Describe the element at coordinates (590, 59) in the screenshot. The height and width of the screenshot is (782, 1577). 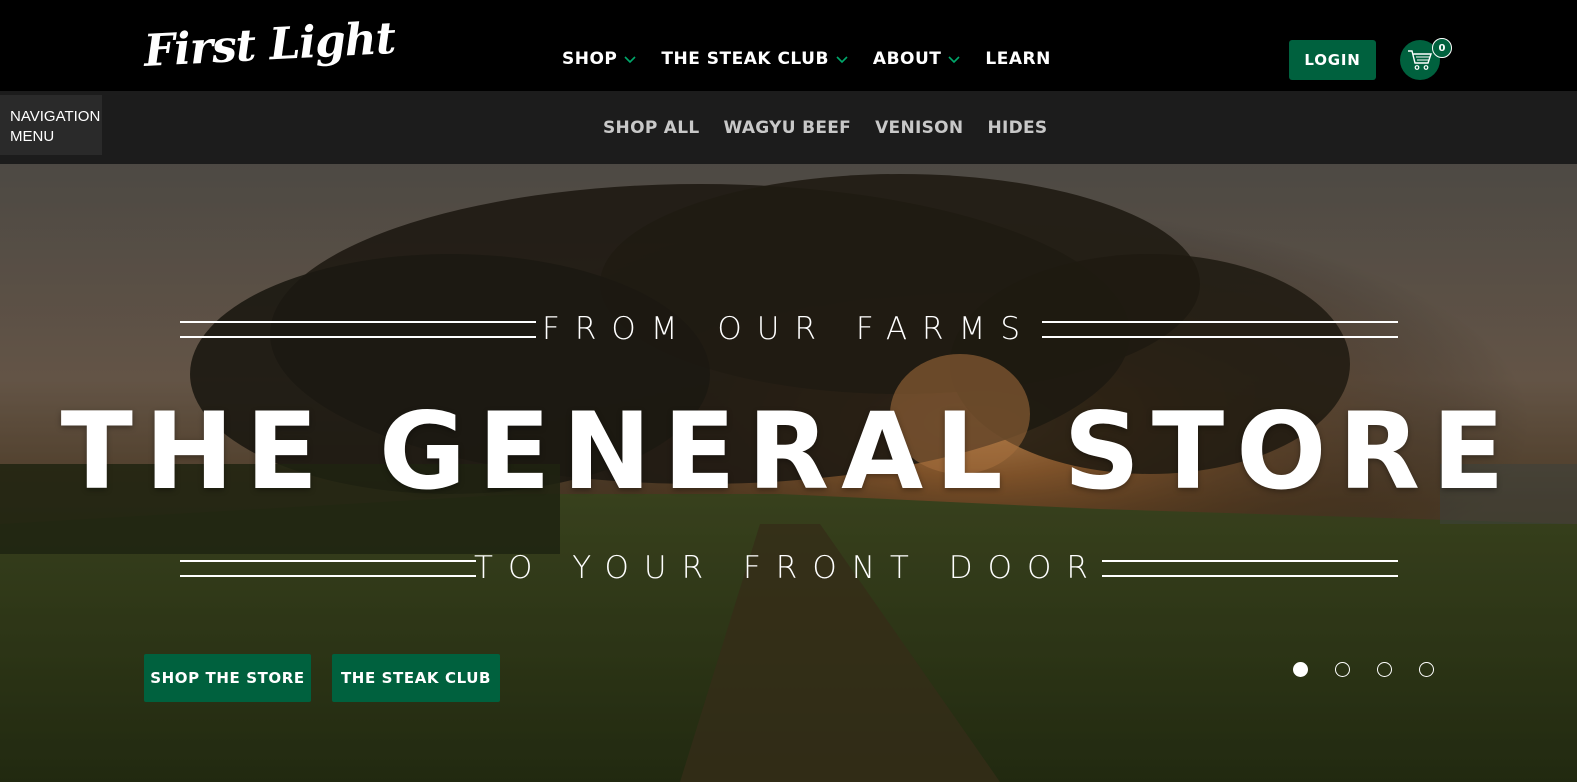
I see `nav-item-label: SHOP` at that location.